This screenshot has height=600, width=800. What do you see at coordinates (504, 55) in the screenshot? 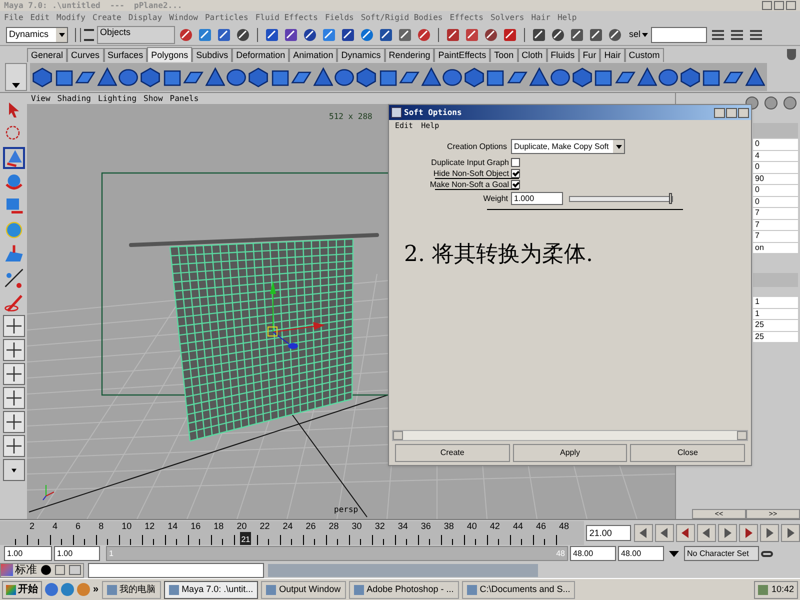
I see `shelf-tab: Toon` at bounding box center [504, 55].